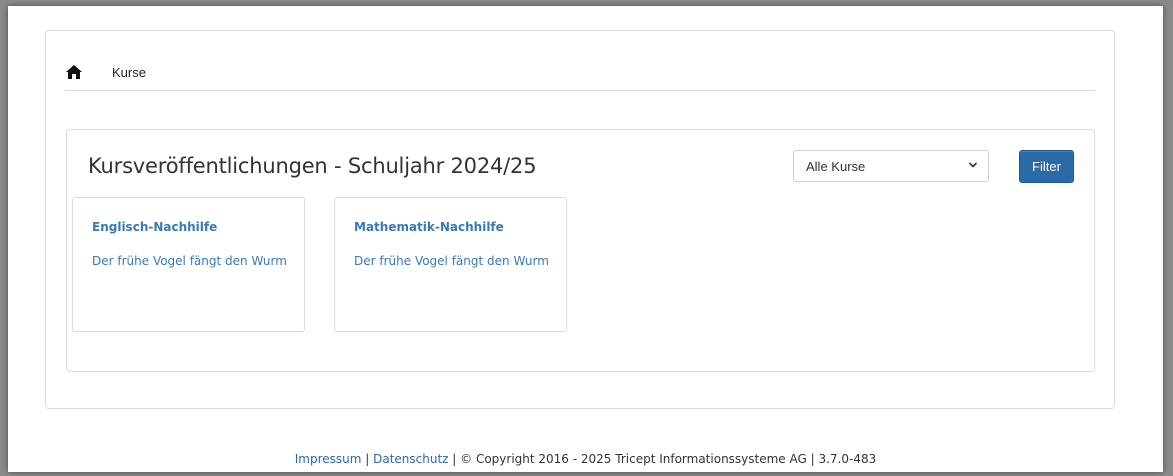 This screenshot has width=1173, height=476. I want to click on course-title: Englisch-Nachhilfe, so click(154, 227).